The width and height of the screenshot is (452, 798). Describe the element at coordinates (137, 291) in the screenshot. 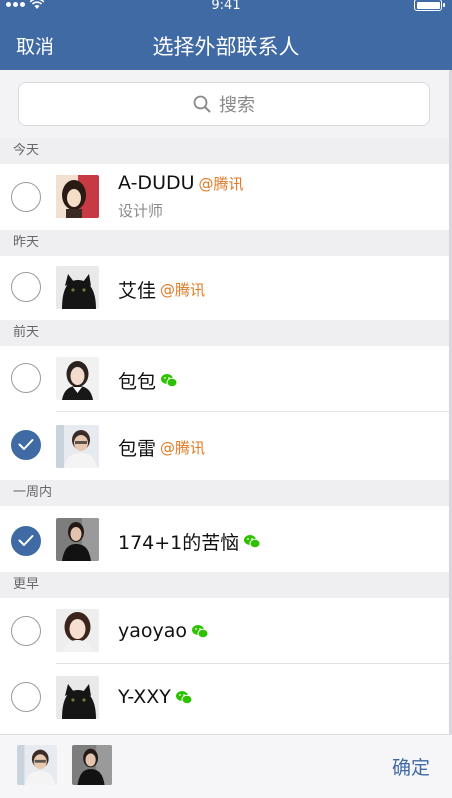

I see `contact-name: 艾佳` at that location.